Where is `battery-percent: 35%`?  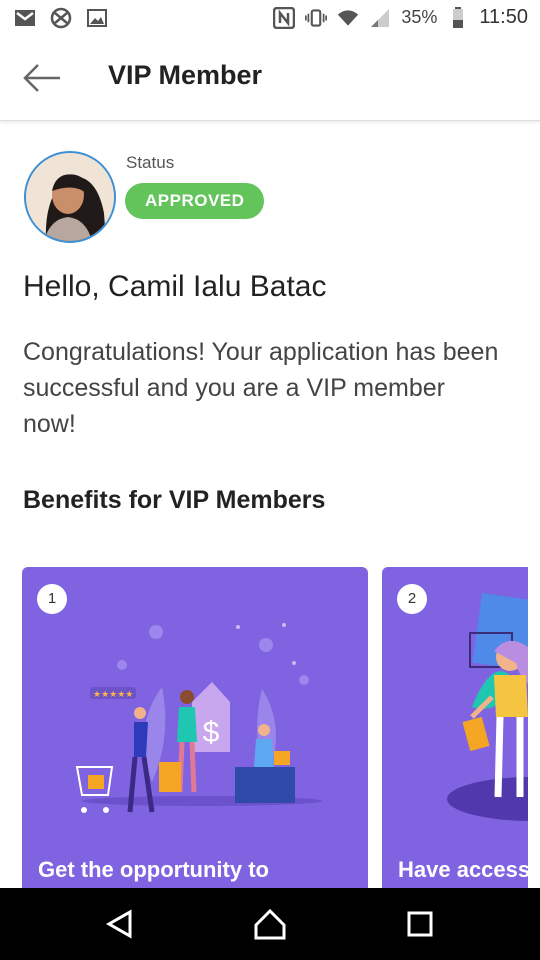 battery-percent: 35% is located at coordinates (419, 17).